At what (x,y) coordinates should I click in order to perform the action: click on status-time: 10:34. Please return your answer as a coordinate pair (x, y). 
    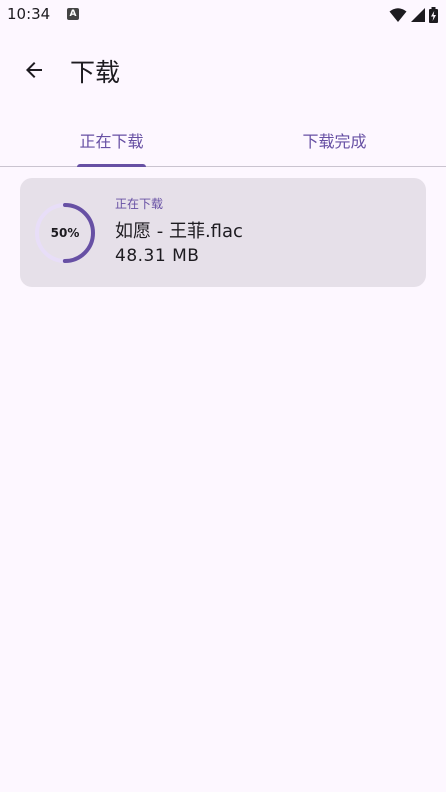
    Looking at the image, I should click on (29, 14).